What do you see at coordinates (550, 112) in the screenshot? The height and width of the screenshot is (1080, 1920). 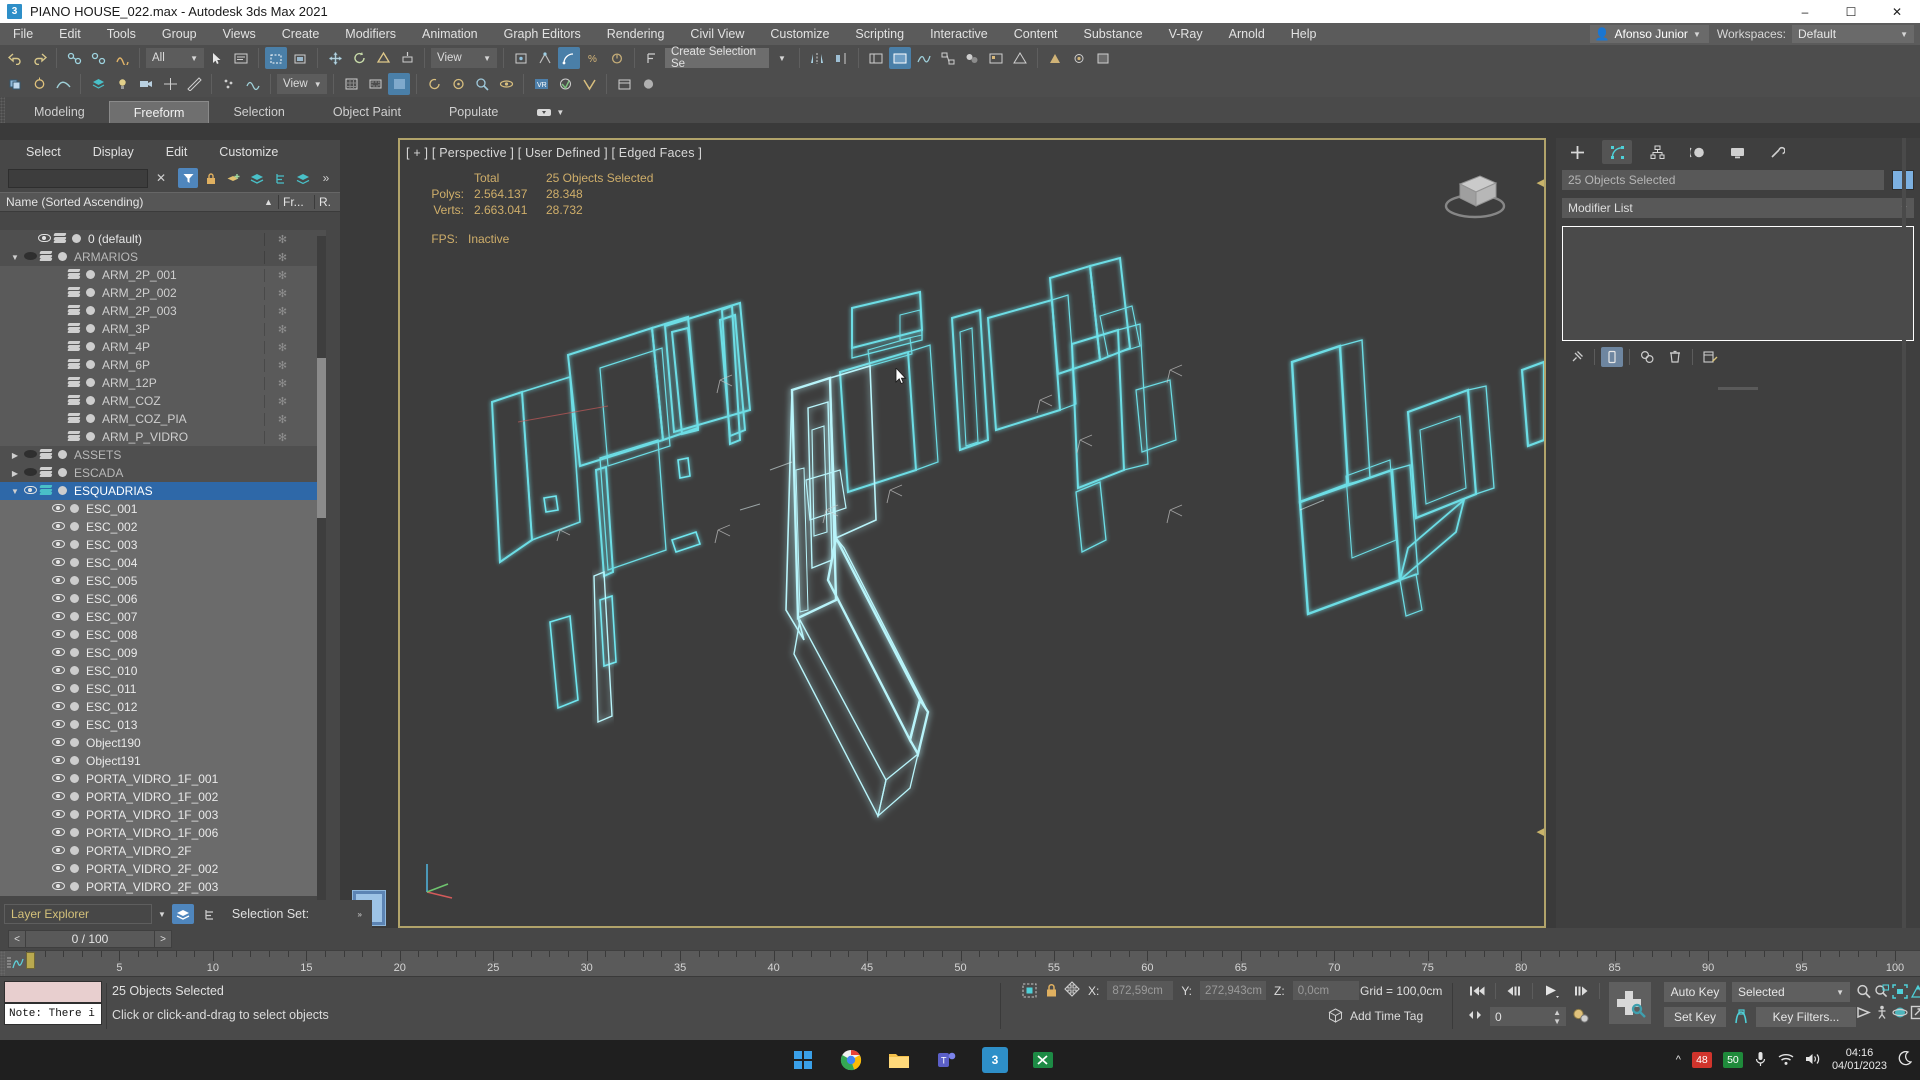 I see `ribbon-options-dropdown: ▼` at bounding box center [550, 112].